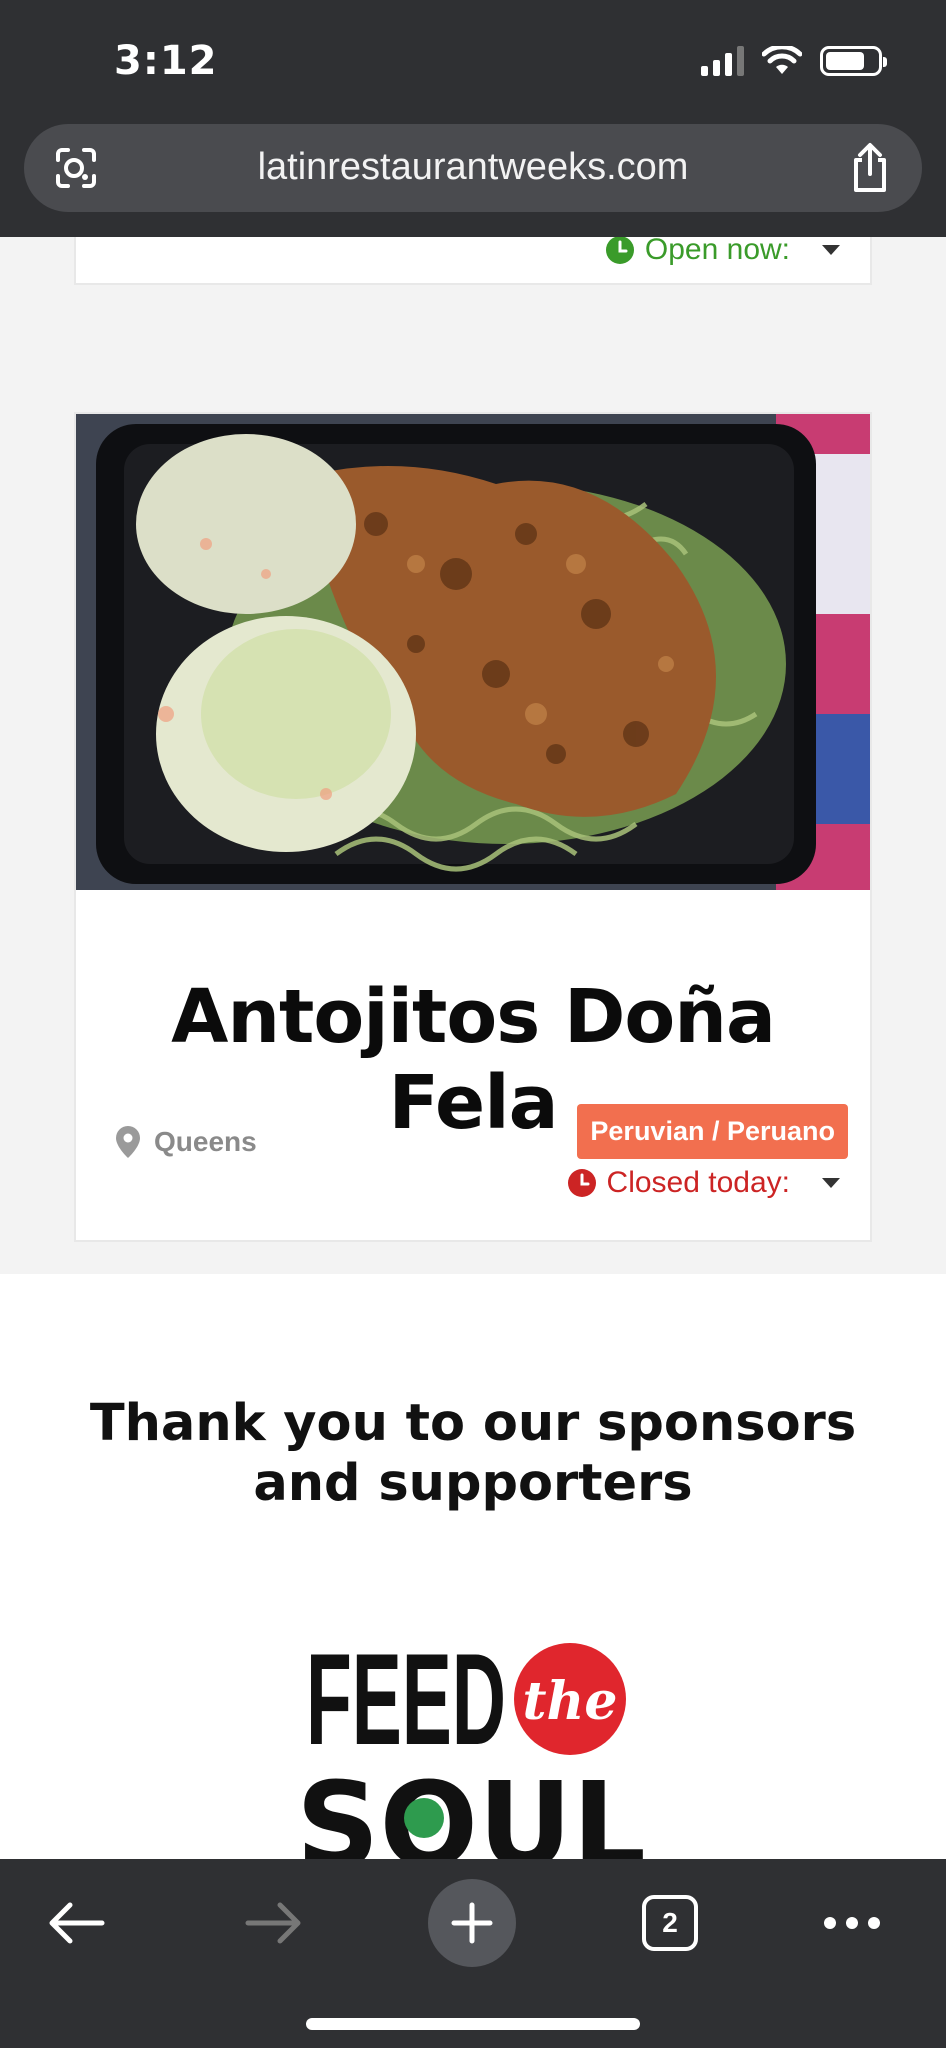 The image size is (946, 2048). Describe the element at coordinates (853, 61) in the screenshot. I see `battery-icon` at that location.